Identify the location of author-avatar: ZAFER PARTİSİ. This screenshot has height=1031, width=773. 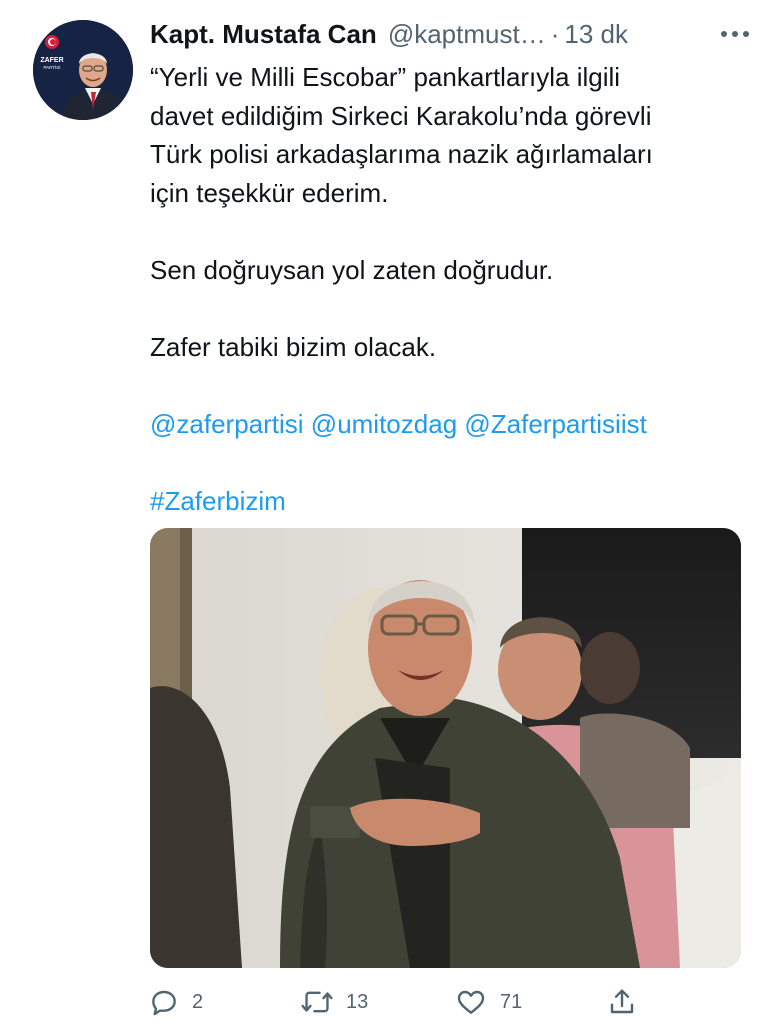
(83, 70).